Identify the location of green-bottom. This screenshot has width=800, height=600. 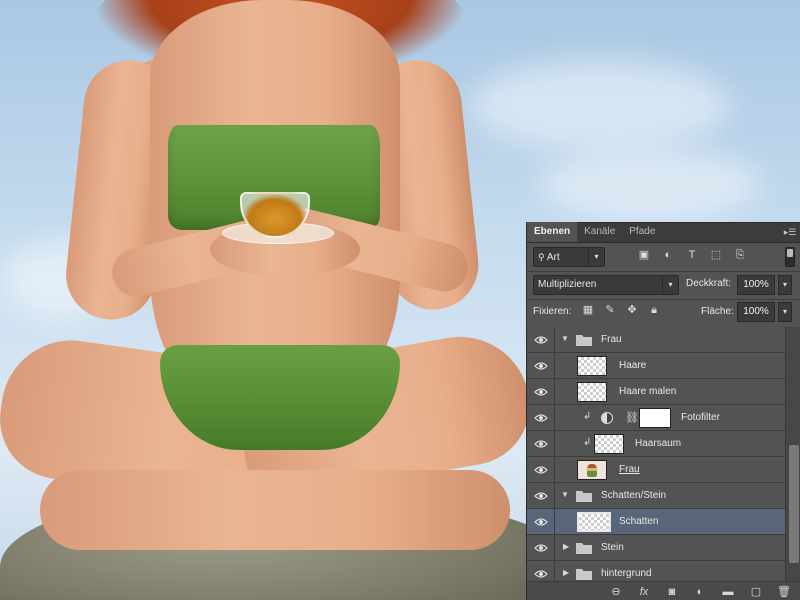
(280, 397).